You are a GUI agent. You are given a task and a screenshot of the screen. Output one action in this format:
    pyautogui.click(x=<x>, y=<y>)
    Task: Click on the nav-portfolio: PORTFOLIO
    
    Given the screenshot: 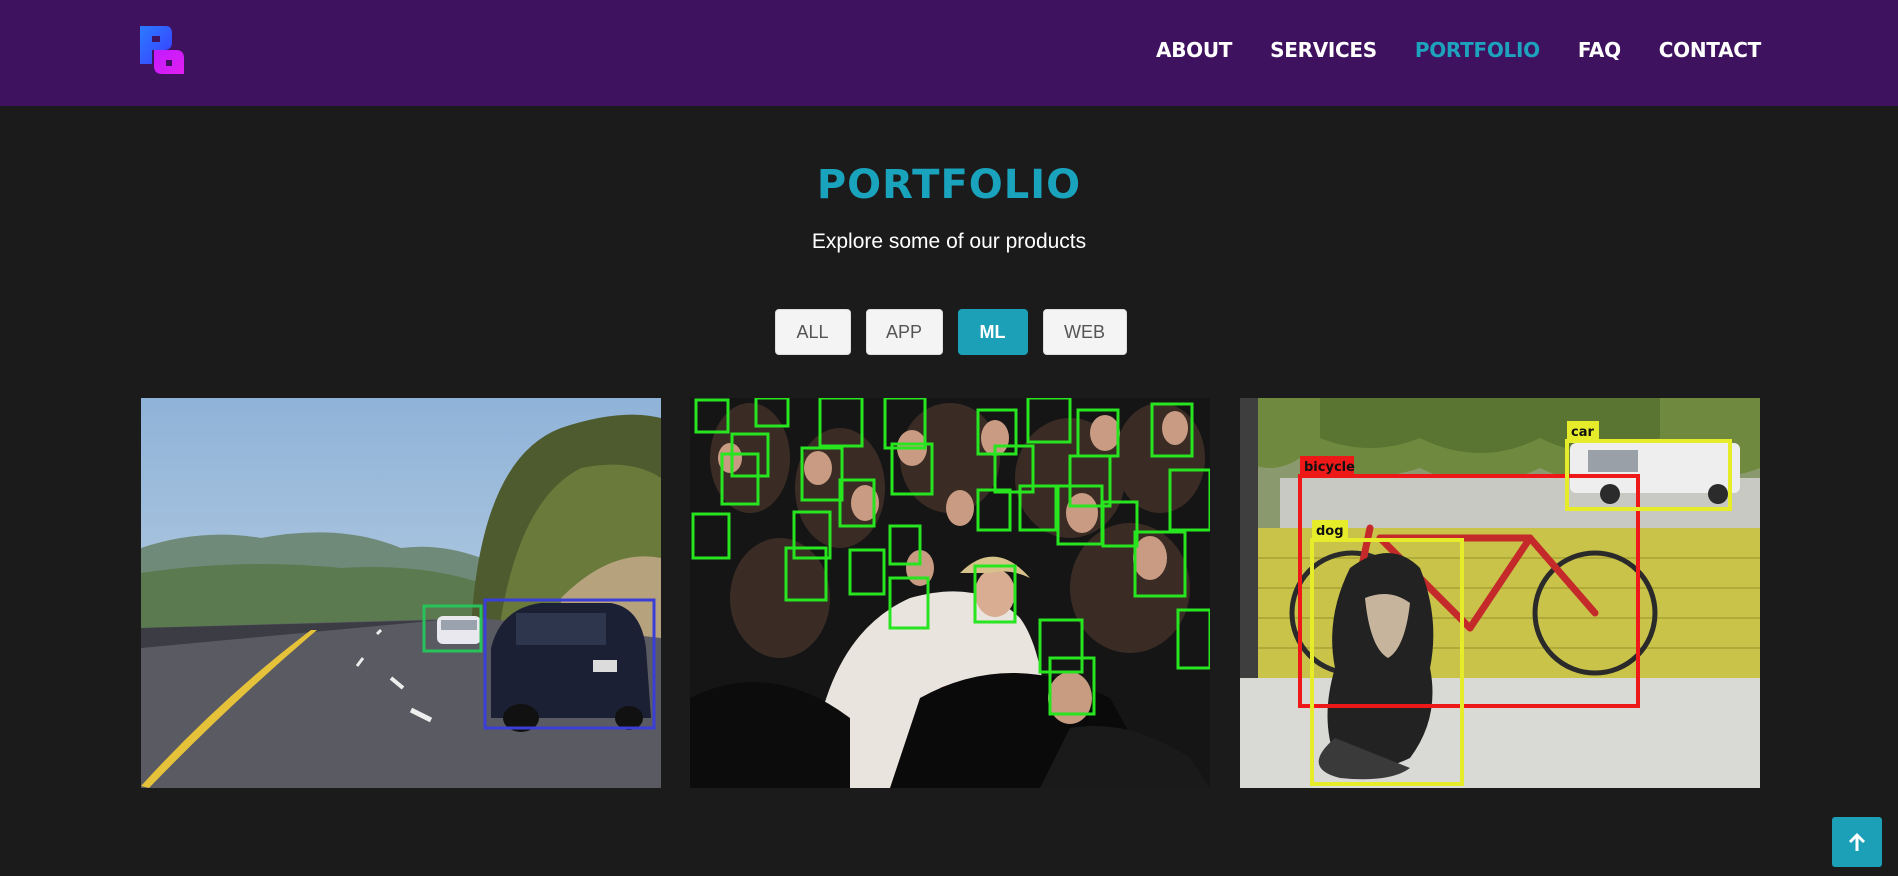 What is the action you would take?
    pyautogui.click(x=1477, y=50)
    